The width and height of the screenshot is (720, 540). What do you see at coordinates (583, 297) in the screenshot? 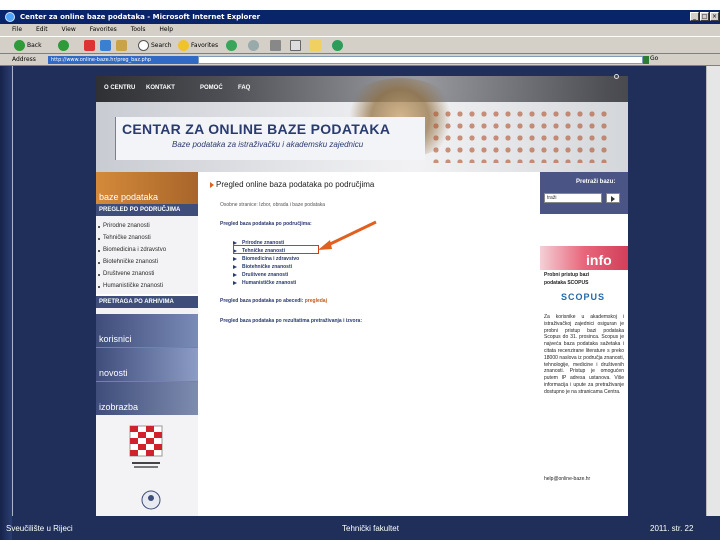
I see `scopus-logo: SCOPUS` at bounding box center [583, 297].